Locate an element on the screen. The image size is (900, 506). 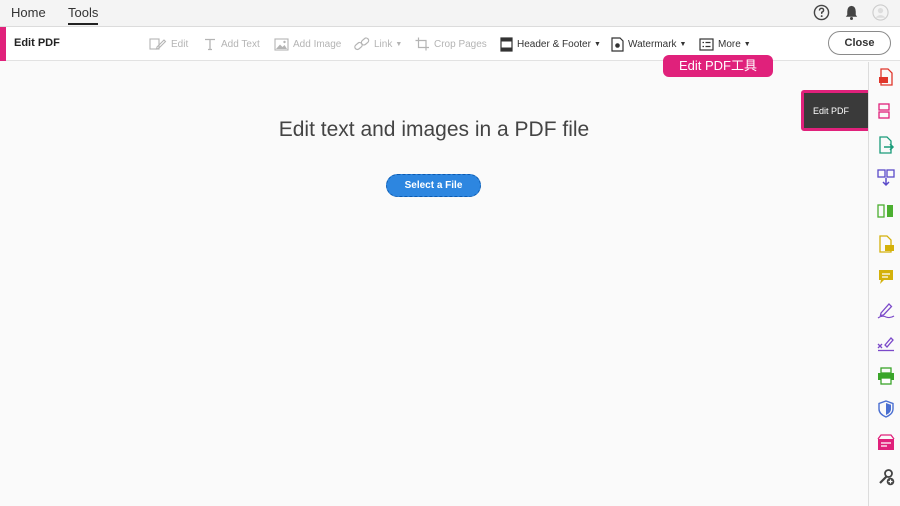
more-icon is located at coordinates (706, 44).